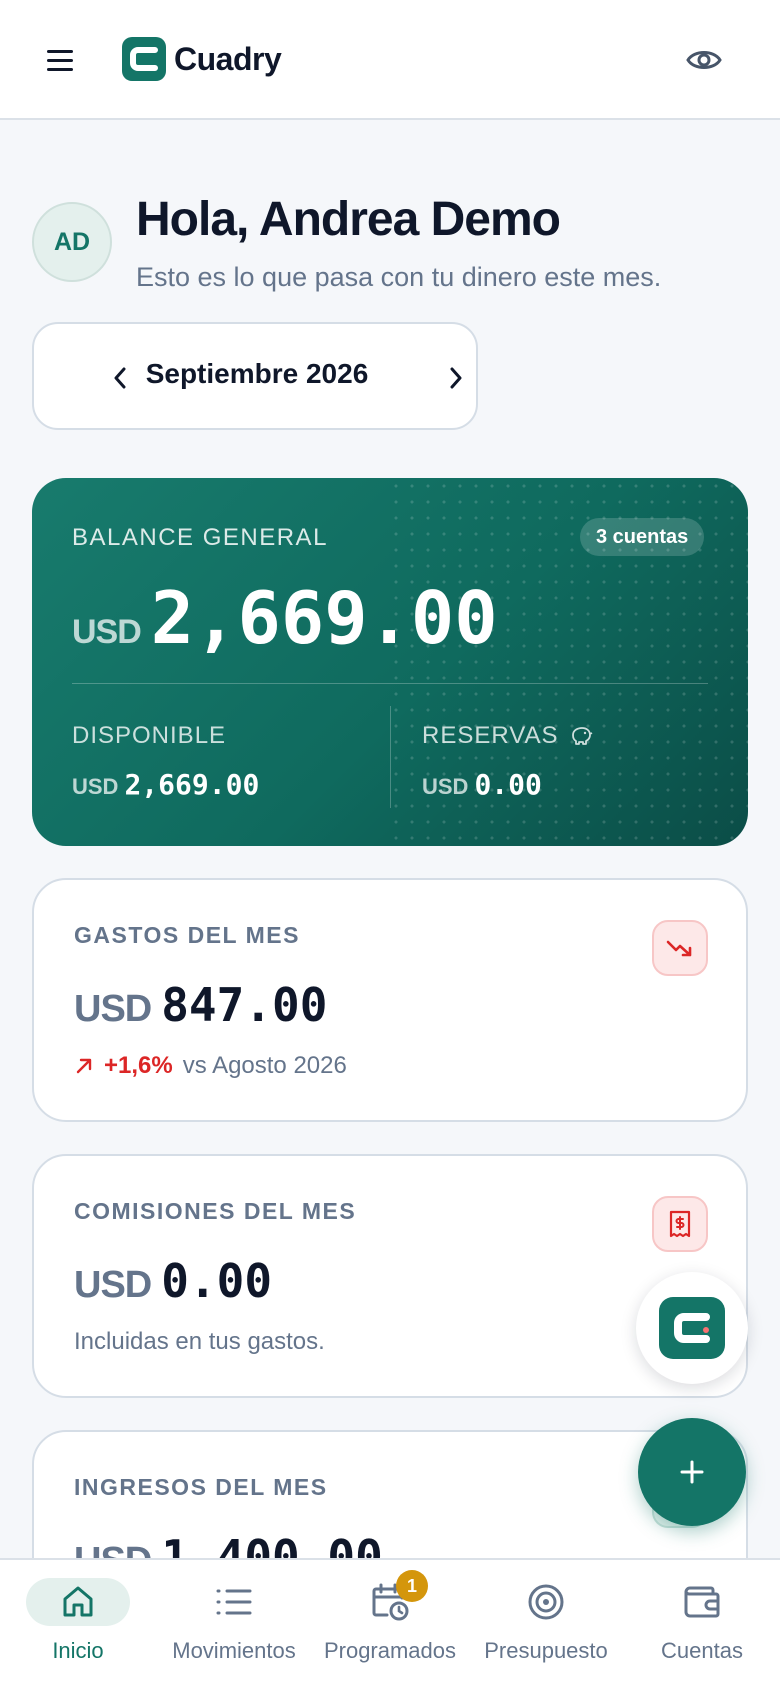 This screenshot has height=1688, width=780. I want to click on fees-note: Incluidas en tus gastos., so click(199, 1341).